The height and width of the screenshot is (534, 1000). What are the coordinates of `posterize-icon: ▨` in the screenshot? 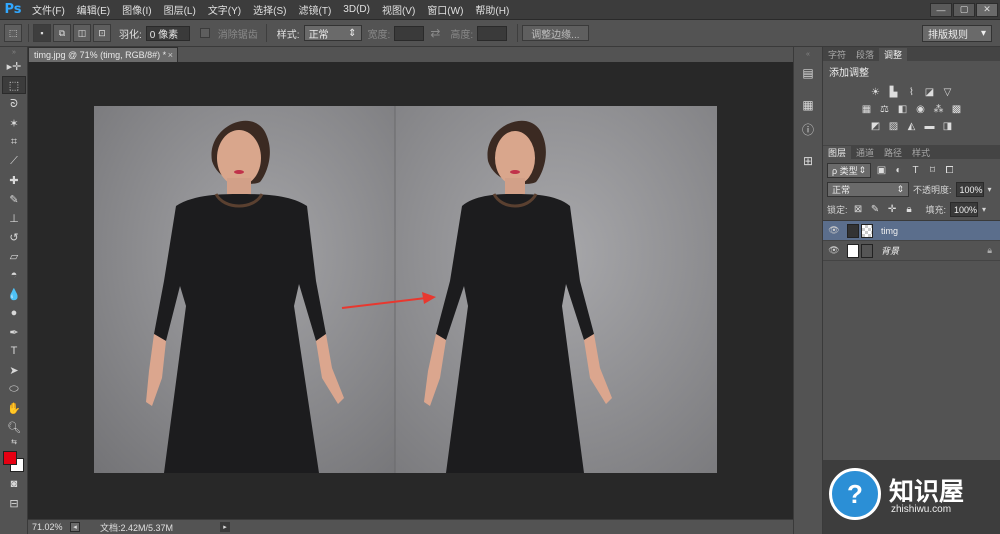 It's located at (893, 126).